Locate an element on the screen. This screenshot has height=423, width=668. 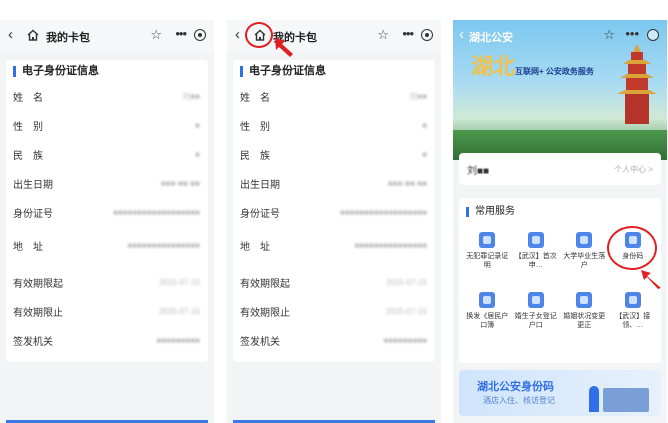
row-label: 有效期限止 is located at coordinates (38, 313).